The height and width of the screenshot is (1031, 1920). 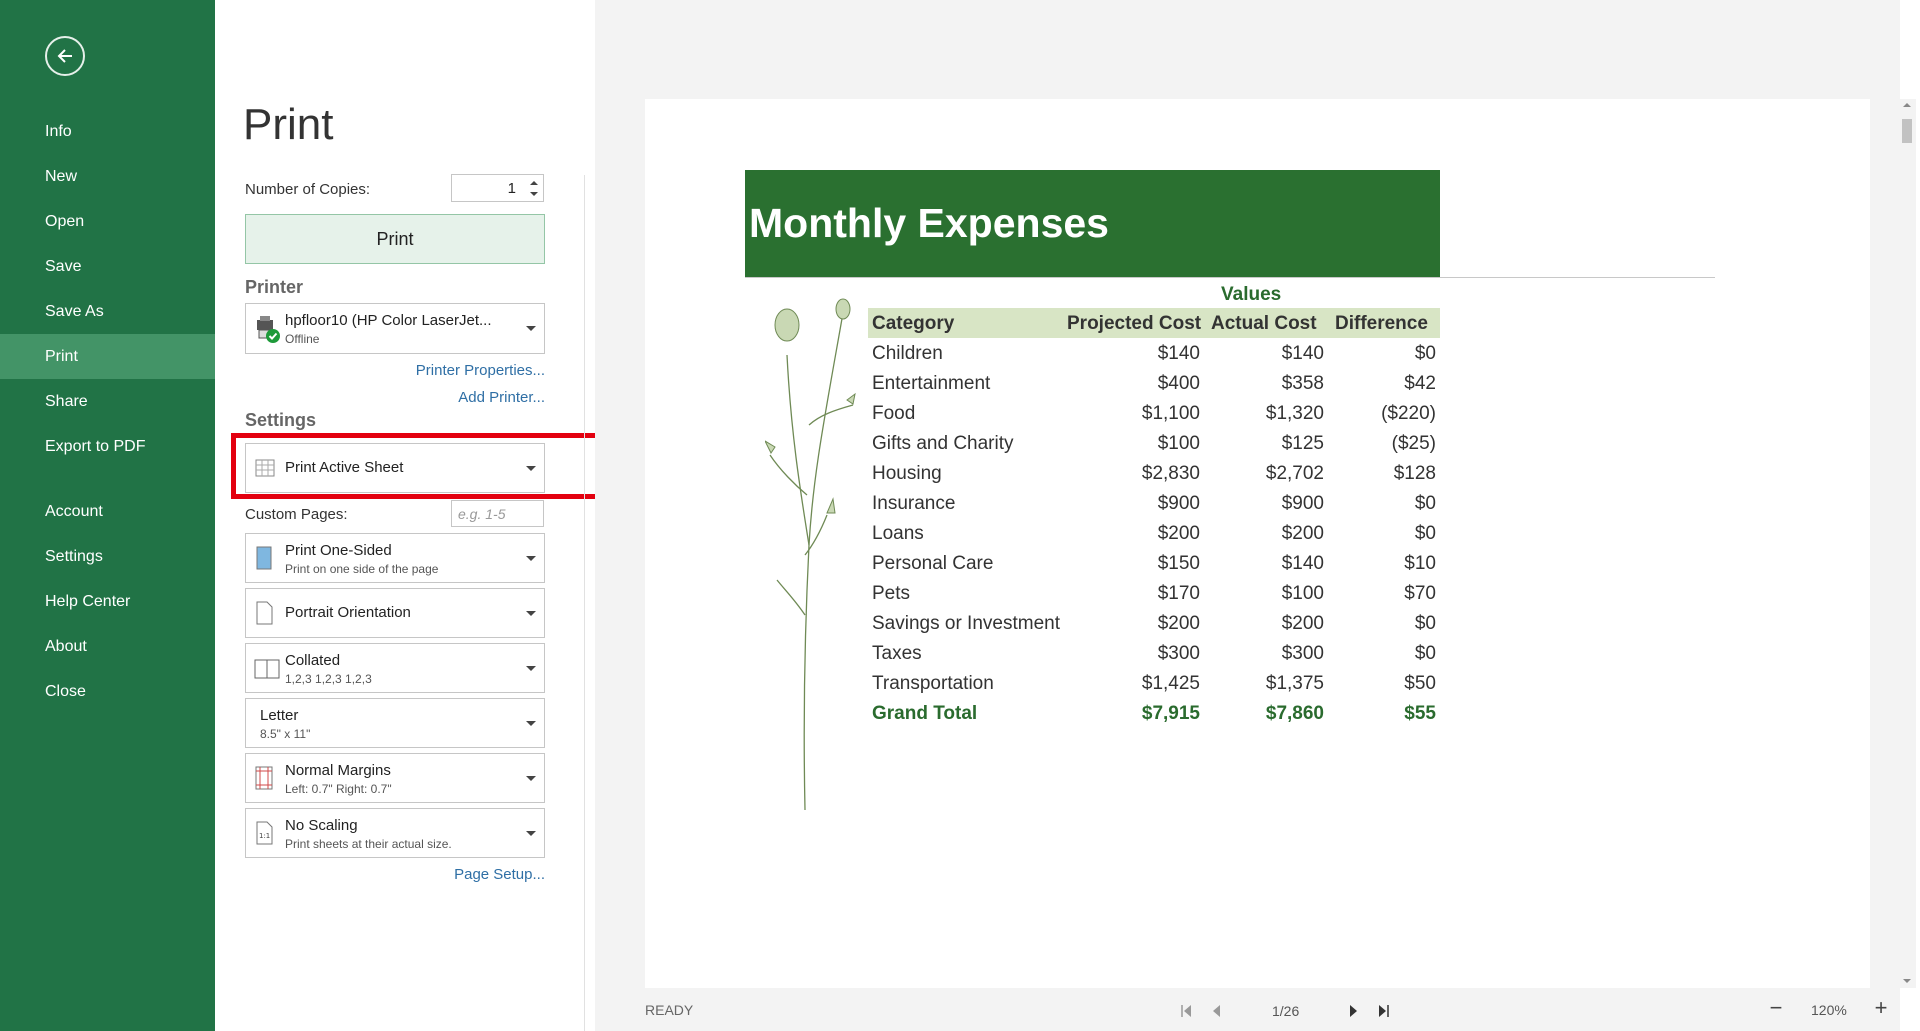 I want to click on zoom-level: 120%, so click(x=1829, y=1010).